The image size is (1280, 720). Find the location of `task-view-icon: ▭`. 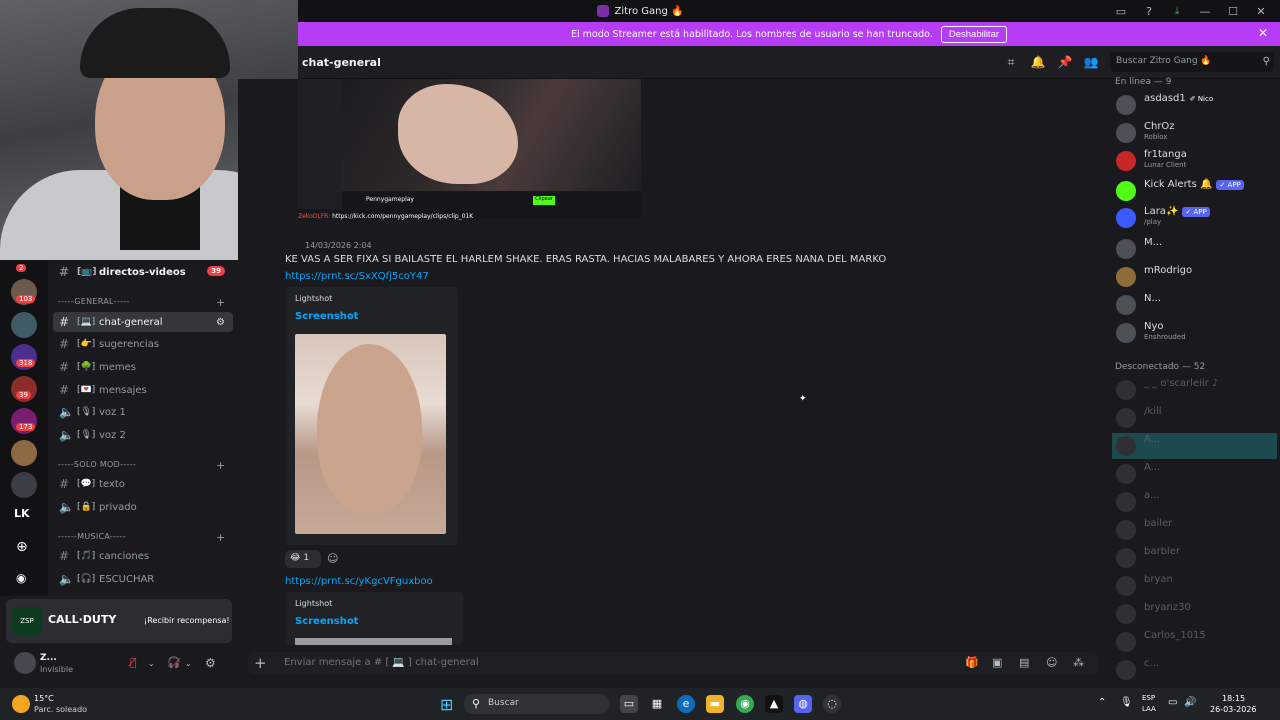

task-view-icon: ▭ is located at coordinates (629, 704).